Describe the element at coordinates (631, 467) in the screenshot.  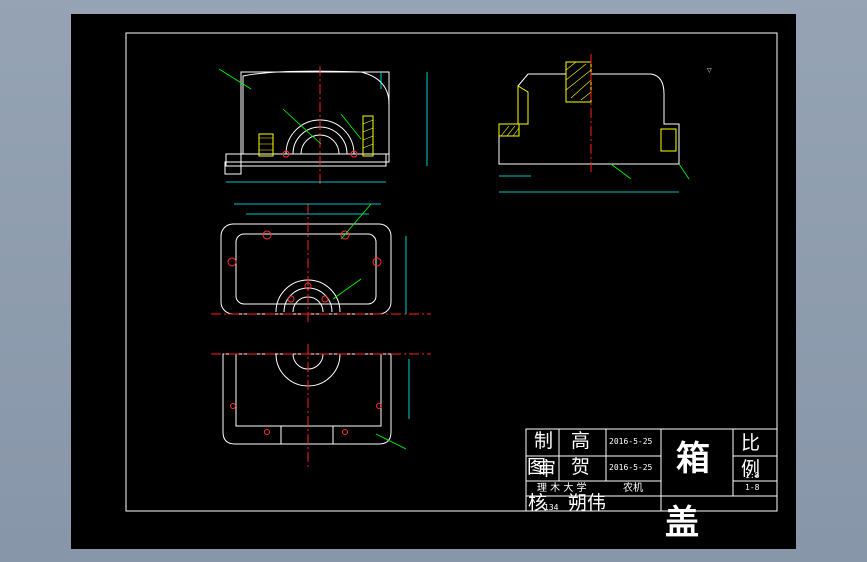
I see `tb-review-date: 2016-5-25` at that location.